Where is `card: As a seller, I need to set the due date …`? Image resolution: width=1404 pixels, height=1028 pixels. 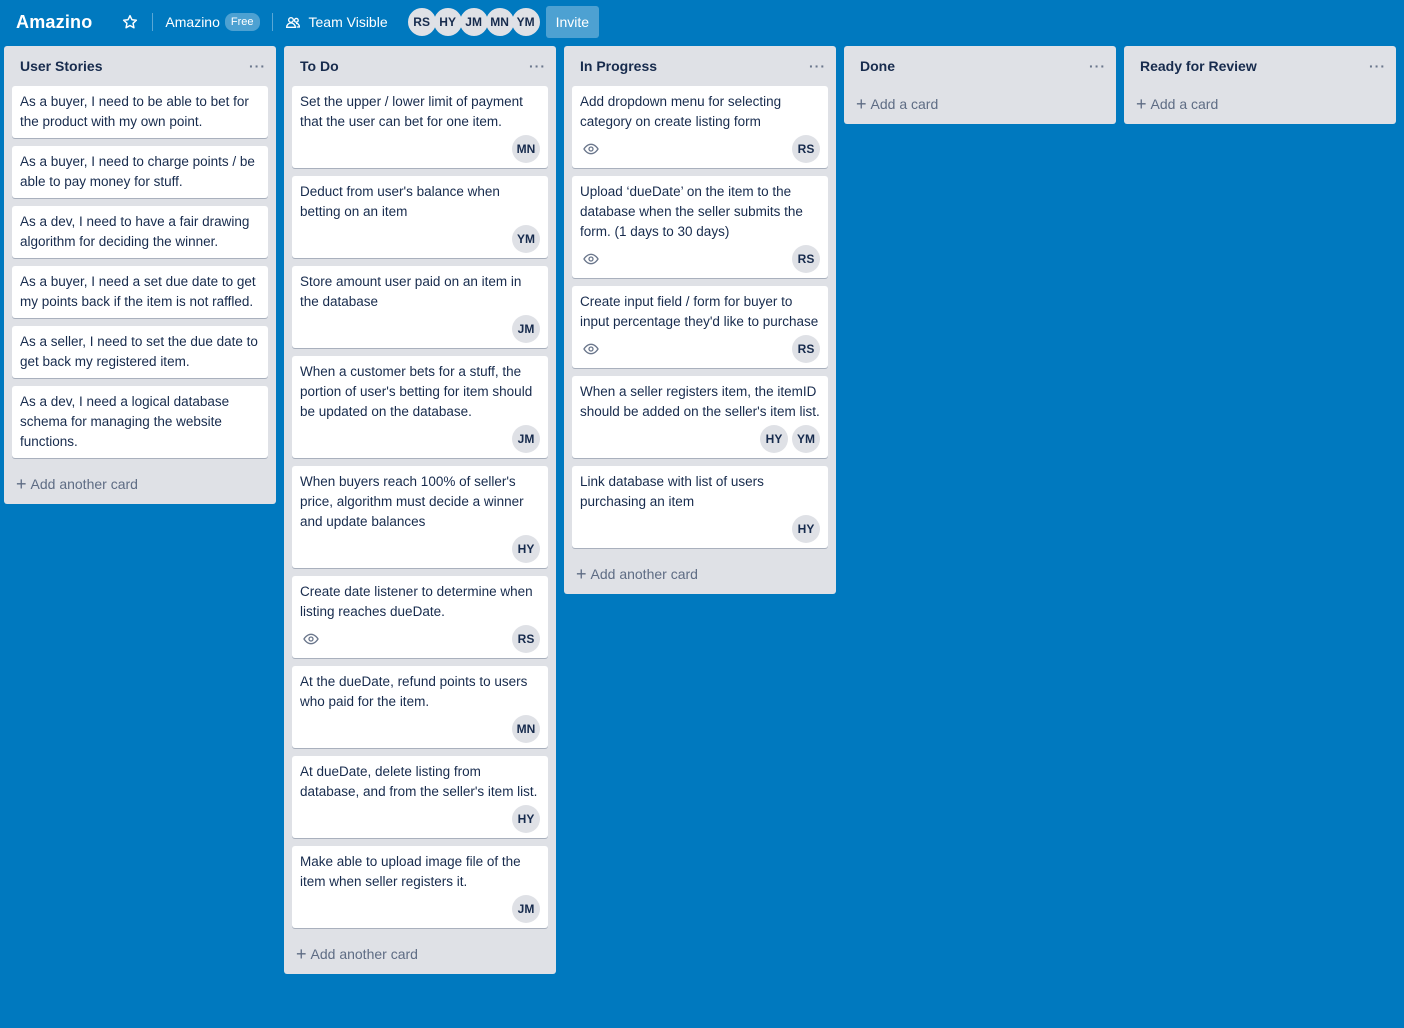
card: As a seller, I need to set the due date … is located at coordinates (140, 352).